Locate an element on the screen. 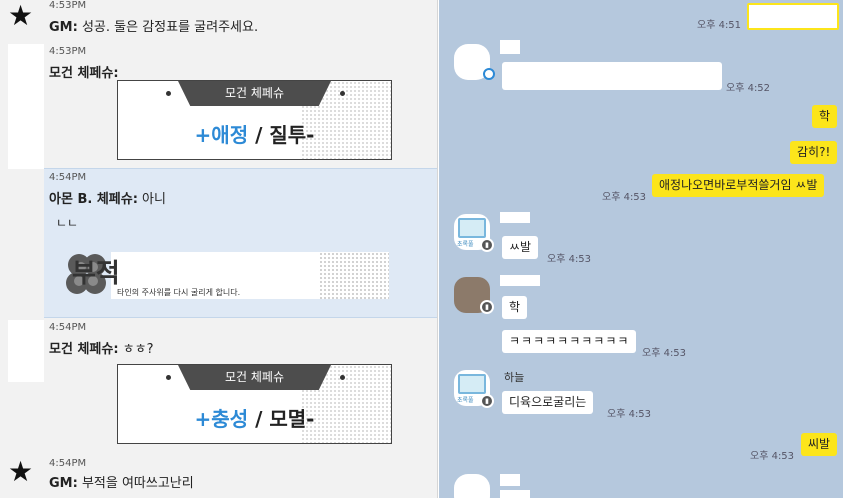 The image size is (843, 498). log-speaker: 아몬 B. 체페슈: is located at coordinates (93, 199).